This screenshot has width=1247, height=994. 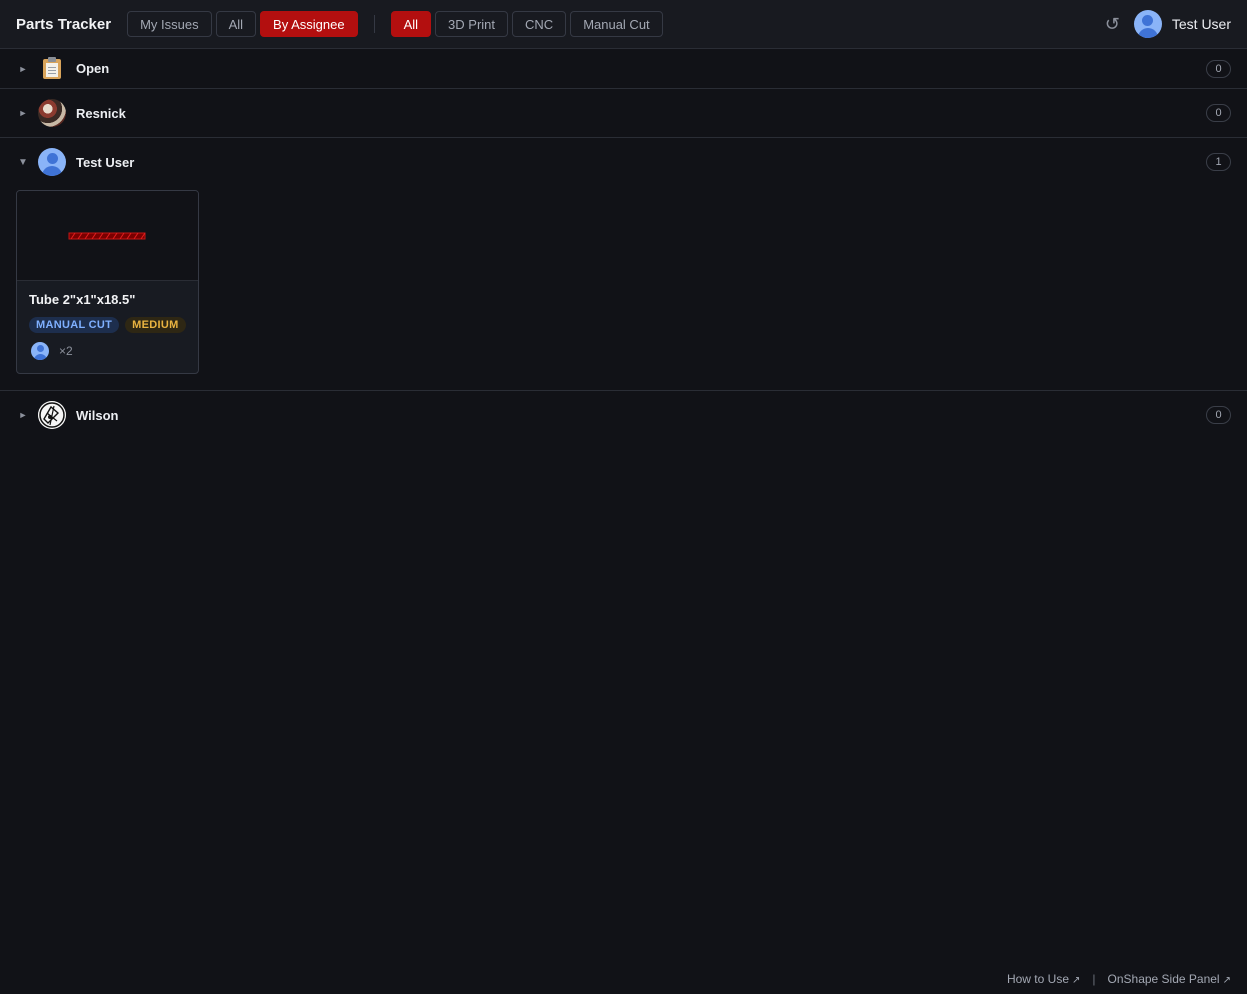 What do you see at coordinates (52, 113) in the screenshot?
I see `avatar-resnick` at bounding box center [52, 113].